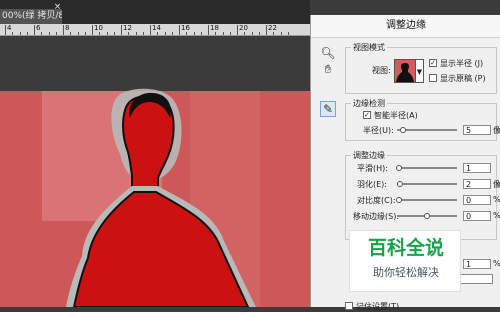  Describe the element at coordinates (427, 168) in the screenshot. I see `smooth-slider-track` at that location.